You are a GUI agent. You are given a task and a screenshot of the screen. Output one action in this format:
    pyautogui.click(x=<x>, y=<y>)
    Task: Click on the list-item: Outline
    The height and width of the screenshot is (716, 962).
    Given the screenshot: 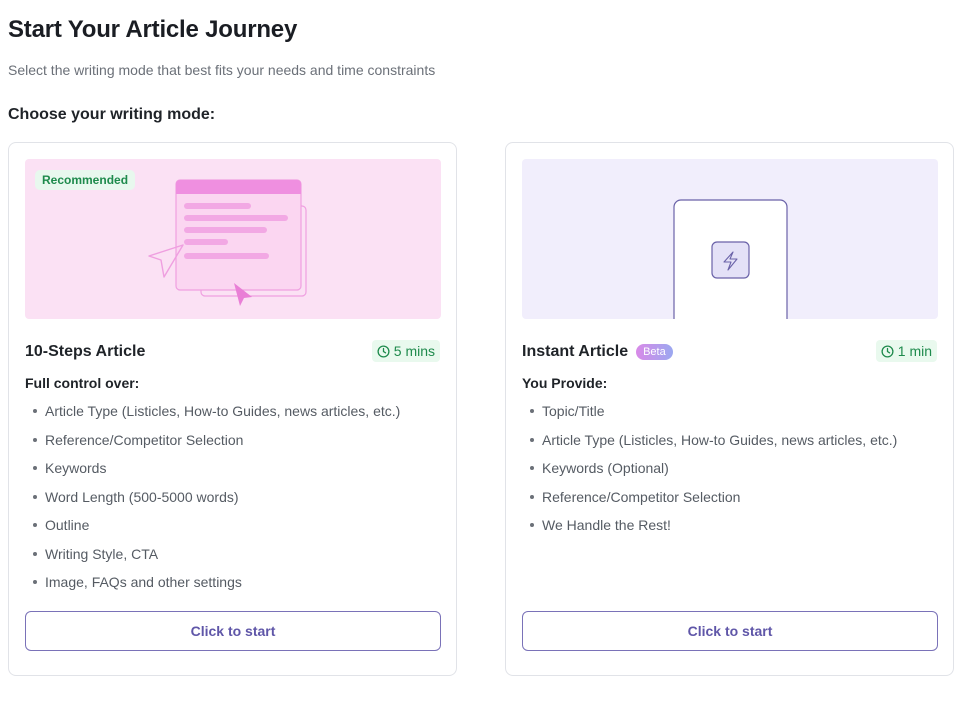 What is the action you would take?
    pyautogui.click(x=216, y=525)
    